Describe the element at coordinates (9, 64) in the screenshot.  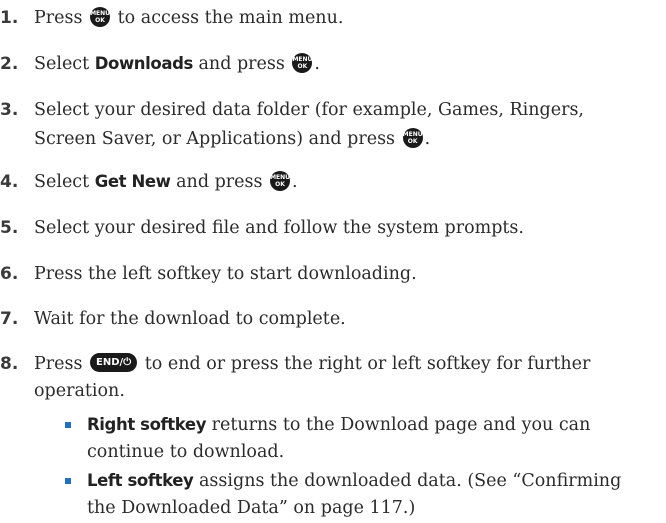
I see `step-number: 2.` at that location.